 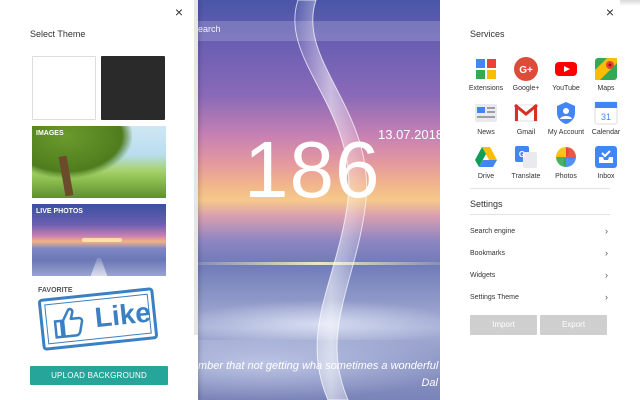 I want to click on svg-text: G+, so click(x=526, y=70).